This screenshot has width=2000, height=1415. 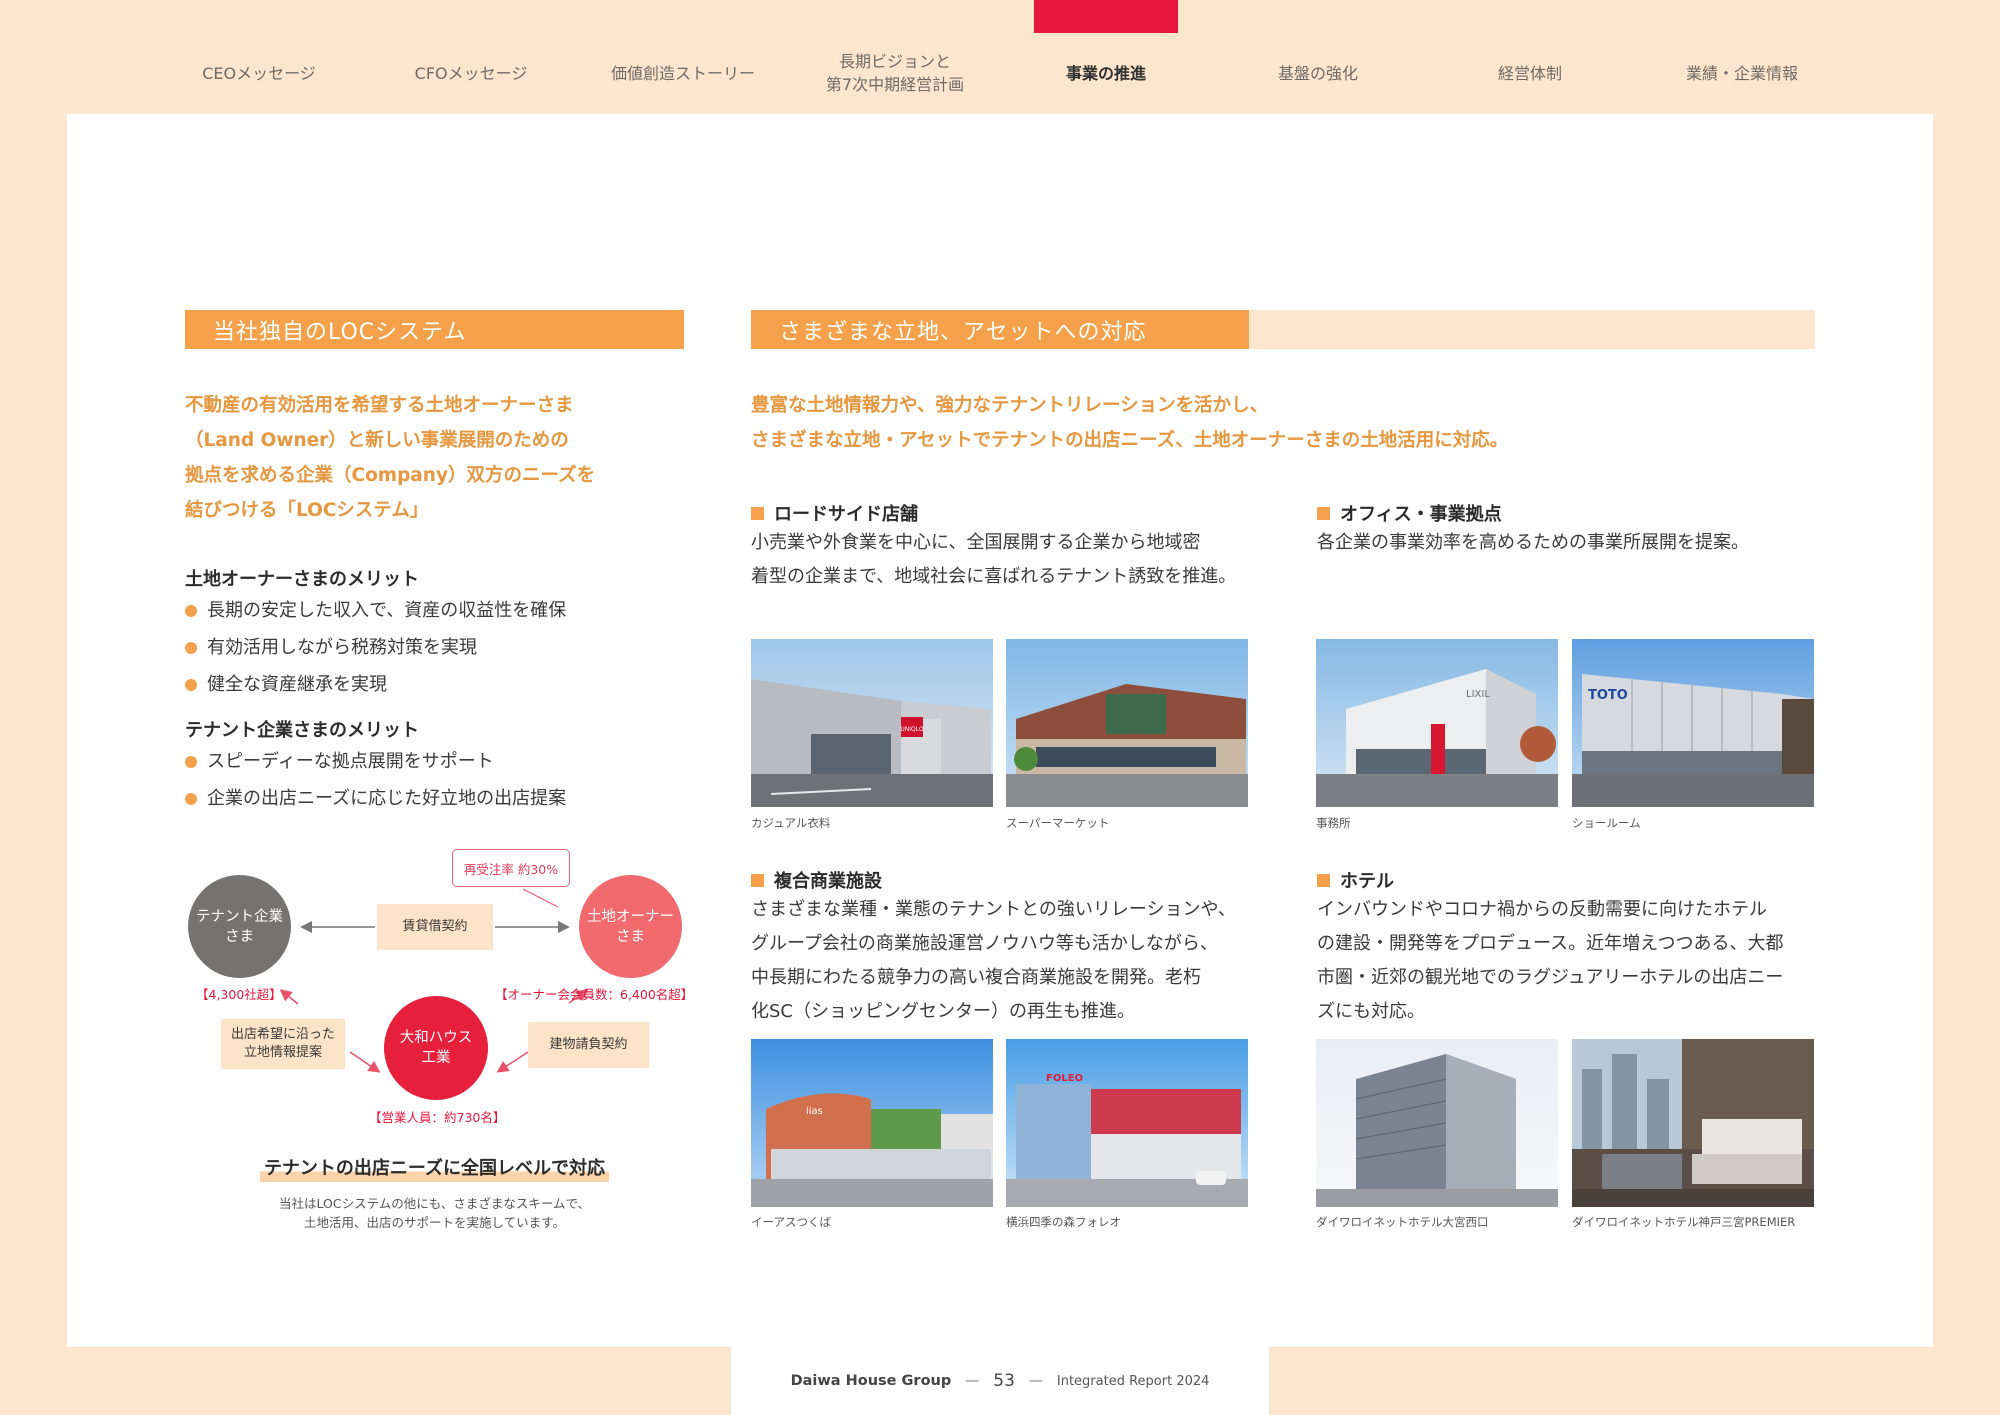 What do you see at coordinates (435, 927) in the screenshot?
I see `lease-contract-box: 賃貸借契約` at bounding box center [435, 927].